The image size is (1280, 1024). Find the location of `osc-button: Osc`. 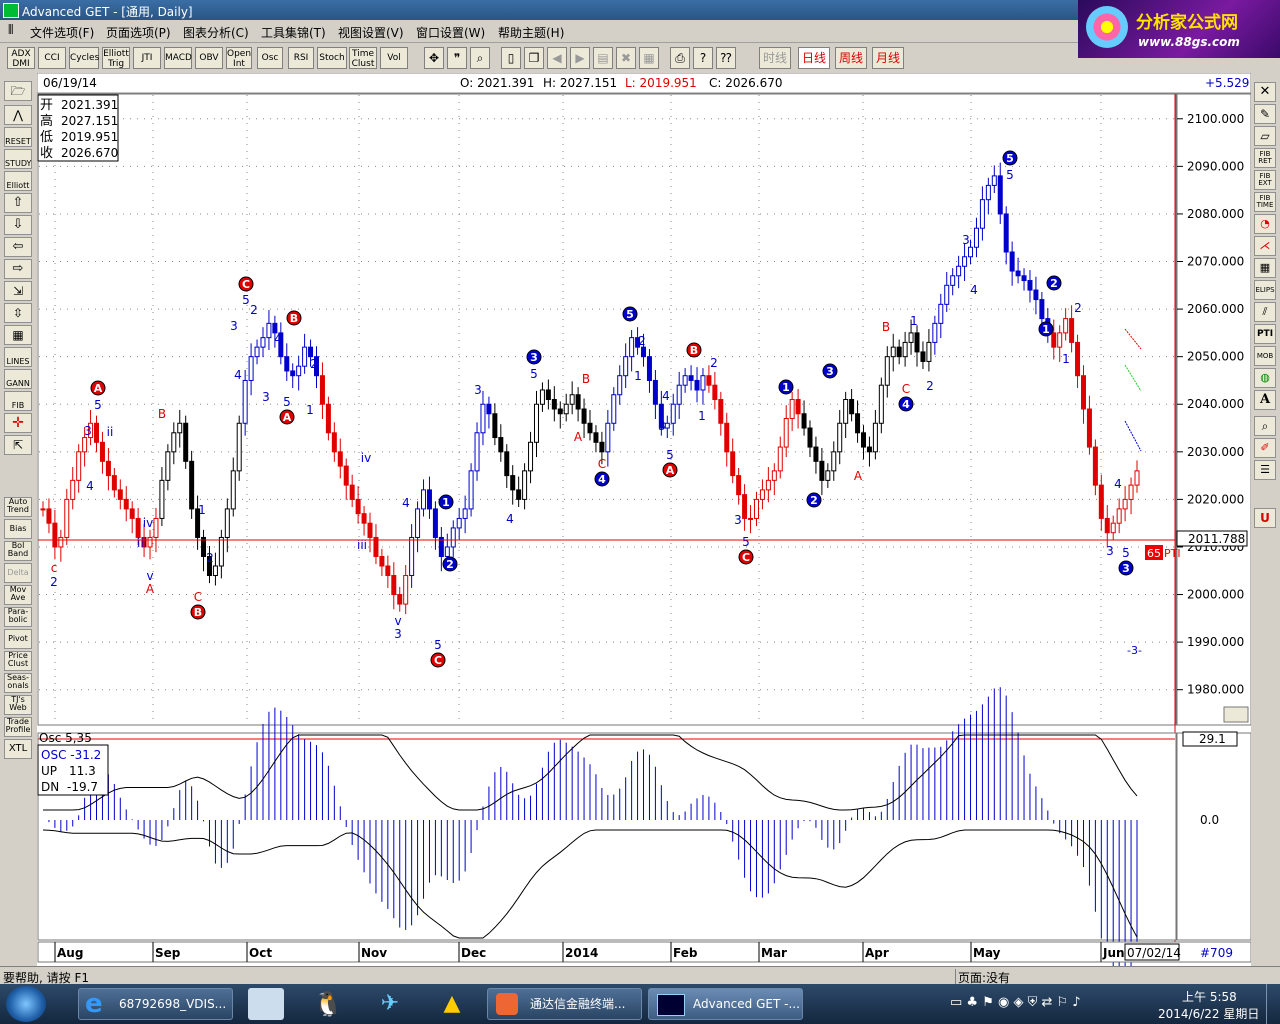

osc-button: Osc is located at coordinates (270, 58).